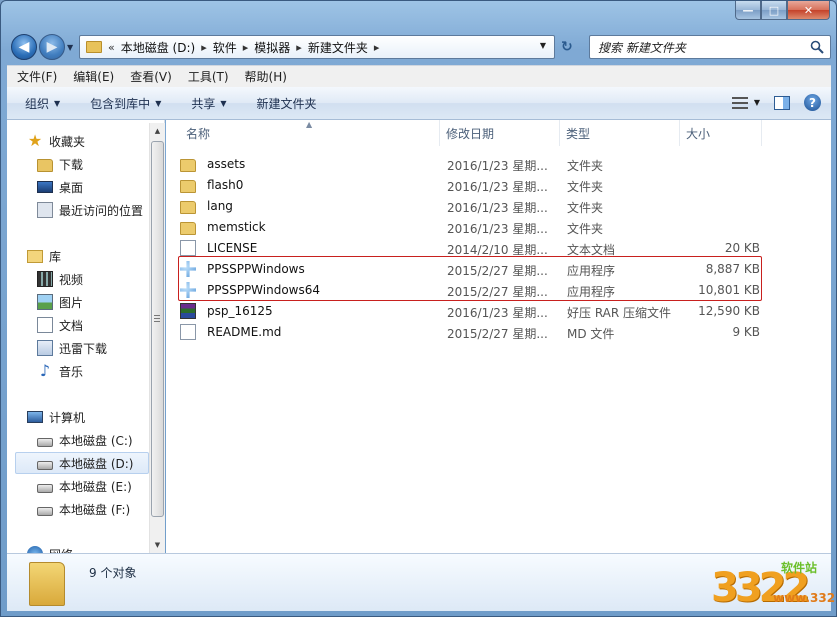  What do you see at coordinates (83, 509) in the screenshot?
I see `nav-drive-f: 本地磁盘 (F:)` at bounding box center [83, 509].